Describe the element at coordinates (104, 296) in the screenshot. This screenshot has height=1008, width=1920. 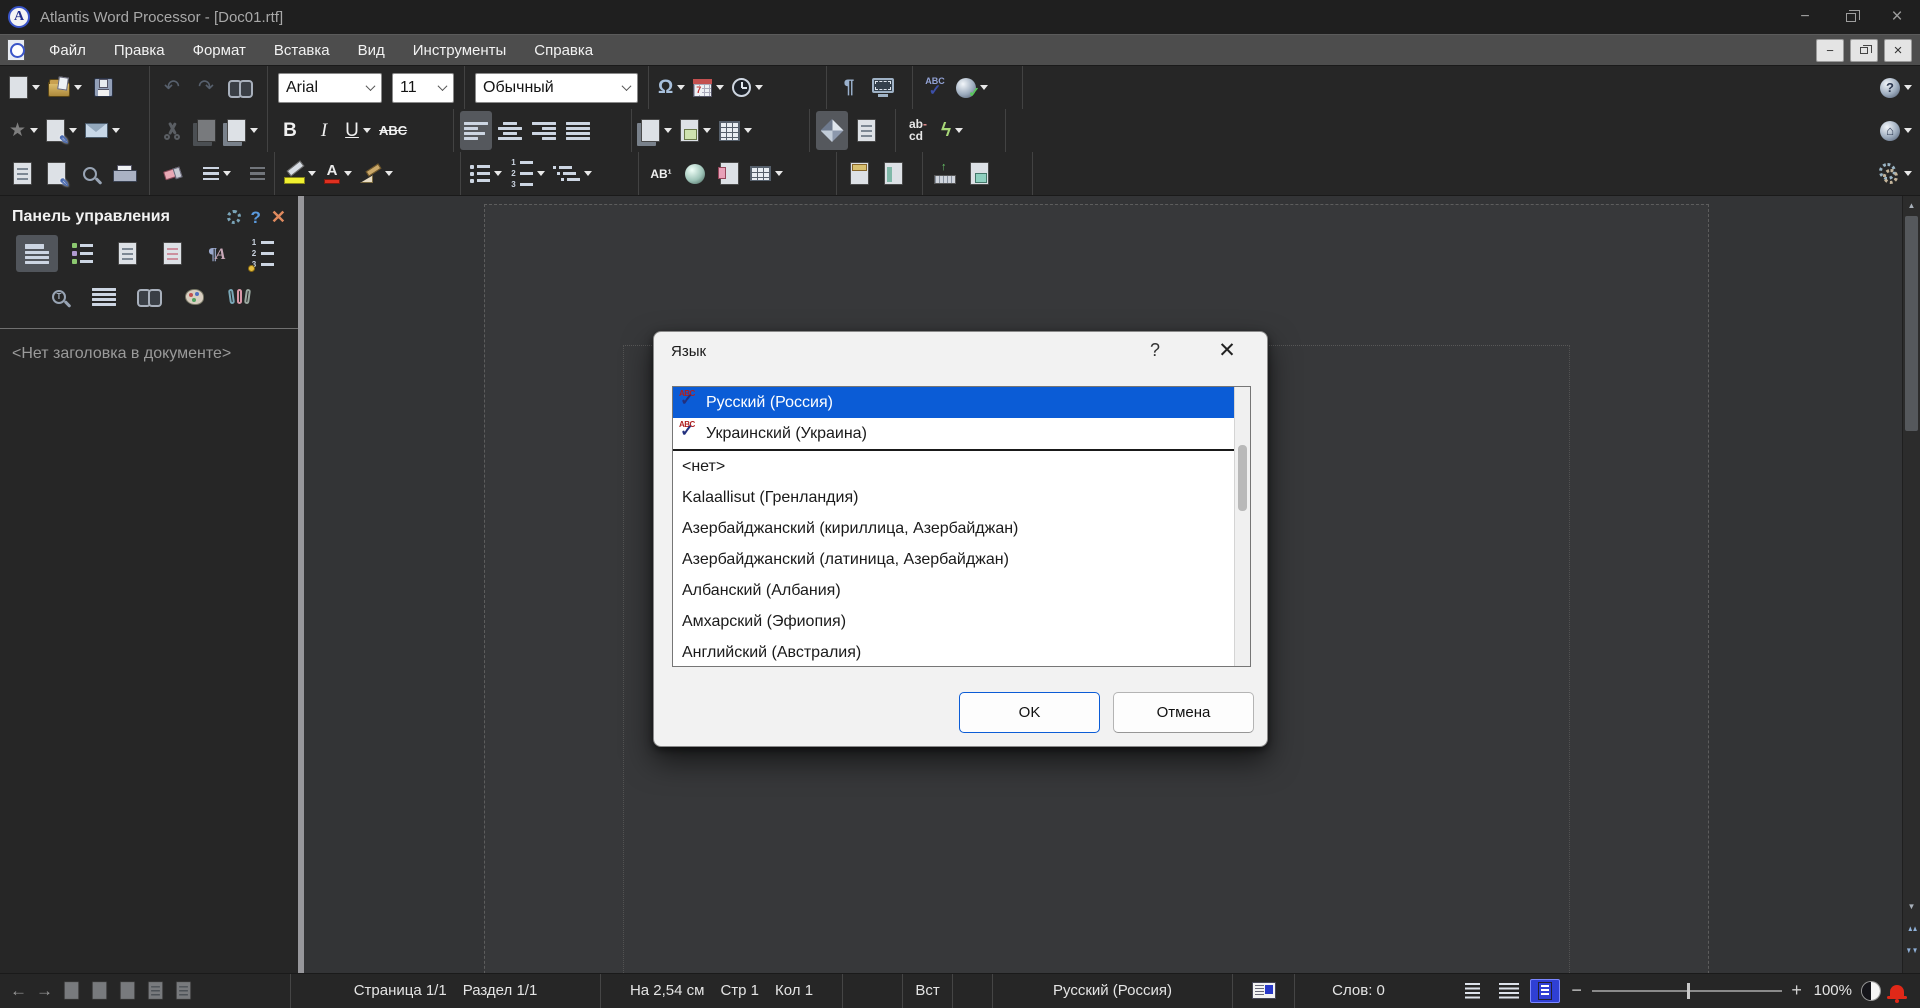
I see `paragraph-blocks-view-button` at that location.